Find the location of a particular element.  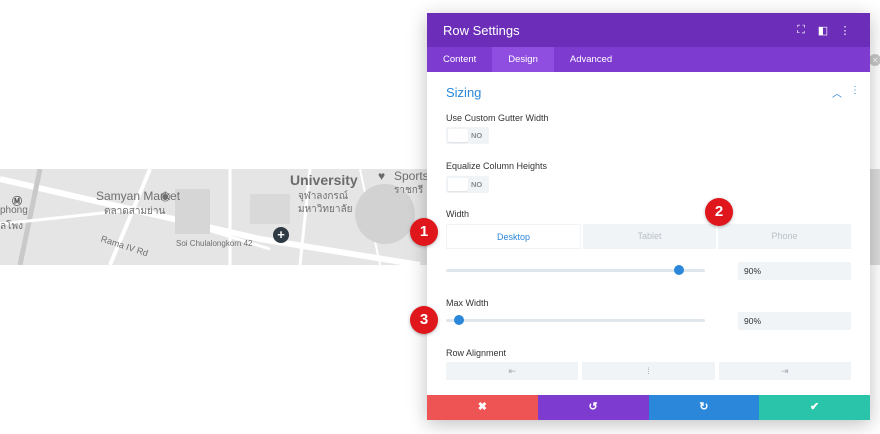

tab-phone: Phone is located at coordinates (784, 236).